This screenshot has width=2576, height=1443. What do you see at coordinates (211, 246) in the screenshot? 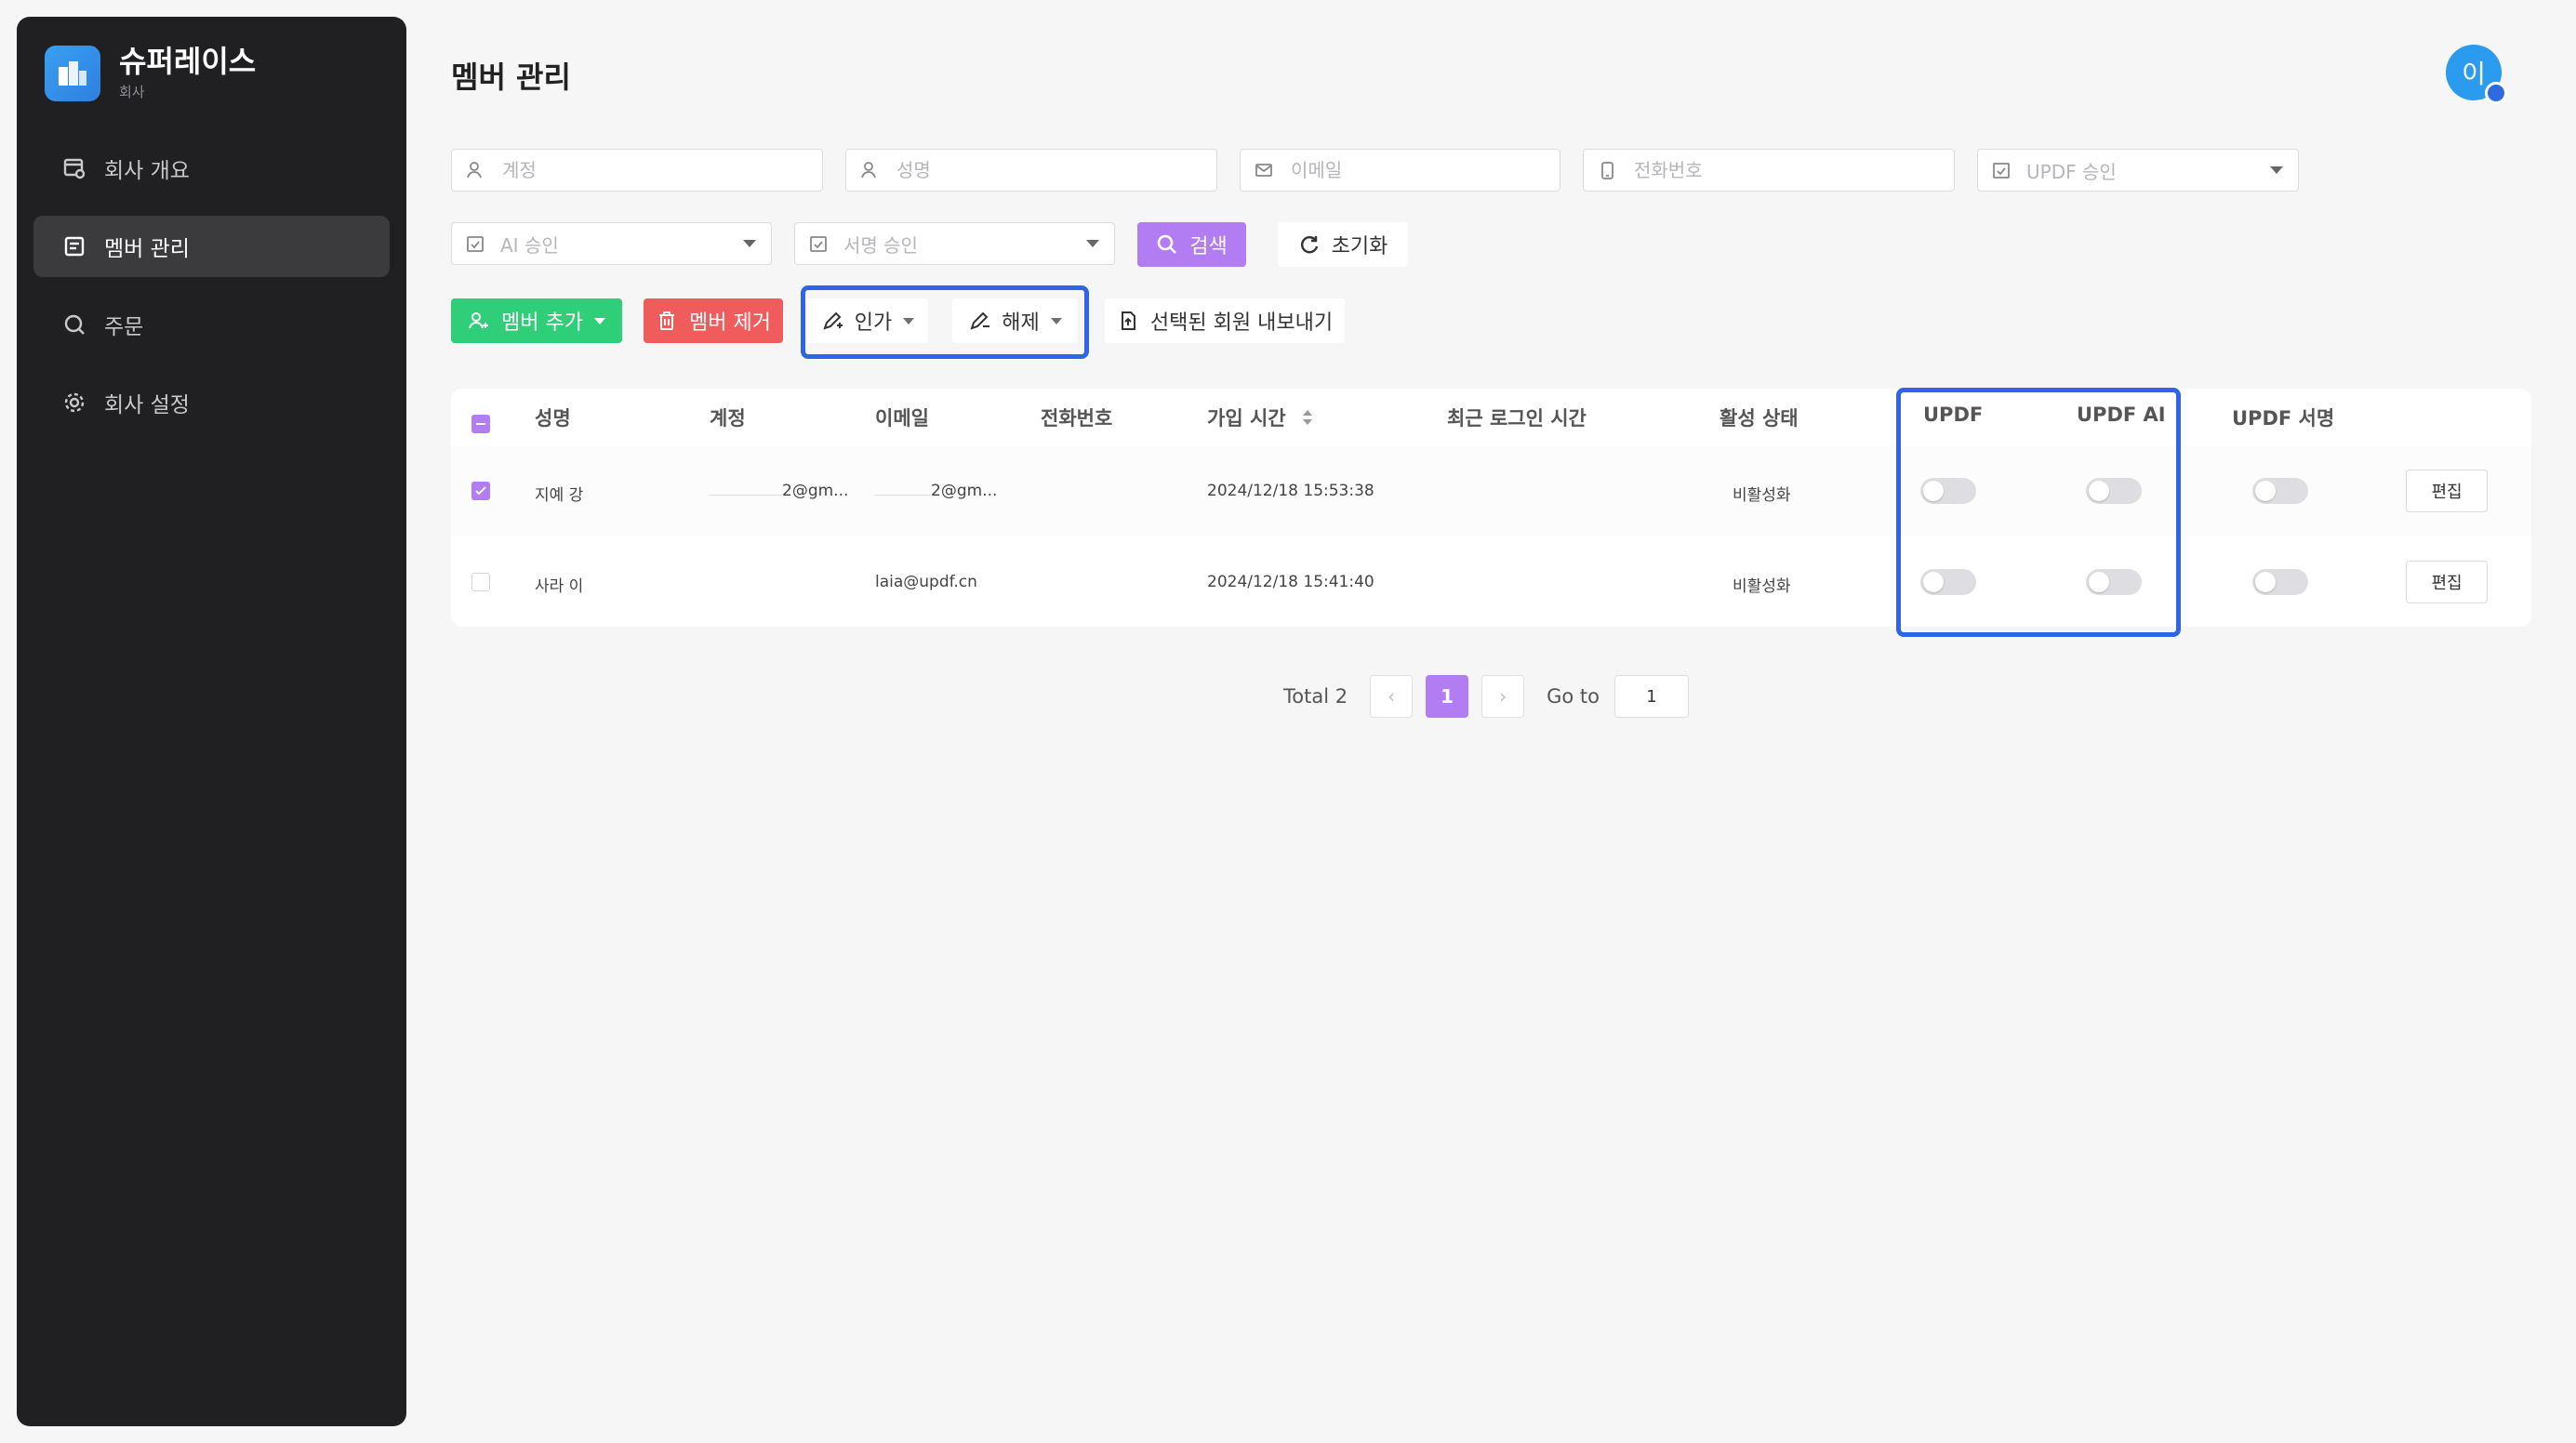
I see `sidebar-item-member-management: 멤버 관리` at bounding box center [211, 246].